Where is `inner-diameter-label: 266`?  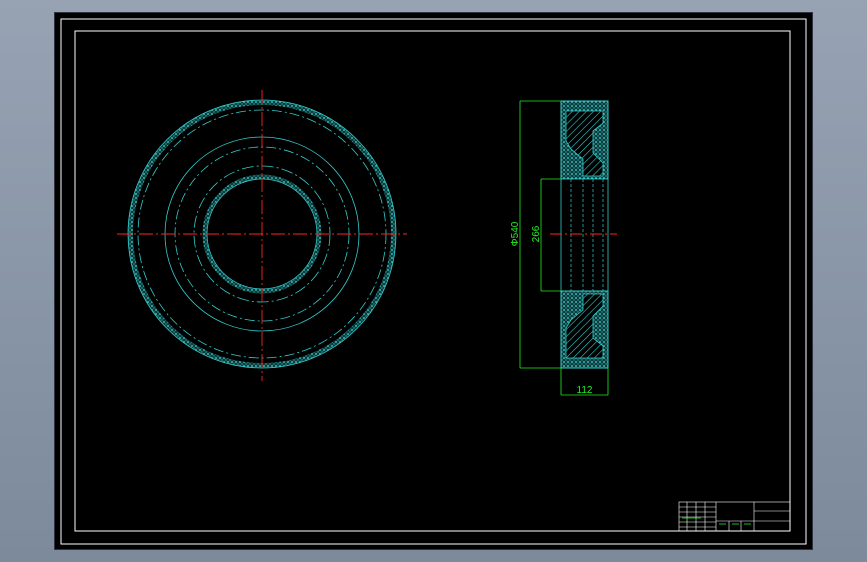 inner-diameter-label: 266 is located at coordinates (536, 233).